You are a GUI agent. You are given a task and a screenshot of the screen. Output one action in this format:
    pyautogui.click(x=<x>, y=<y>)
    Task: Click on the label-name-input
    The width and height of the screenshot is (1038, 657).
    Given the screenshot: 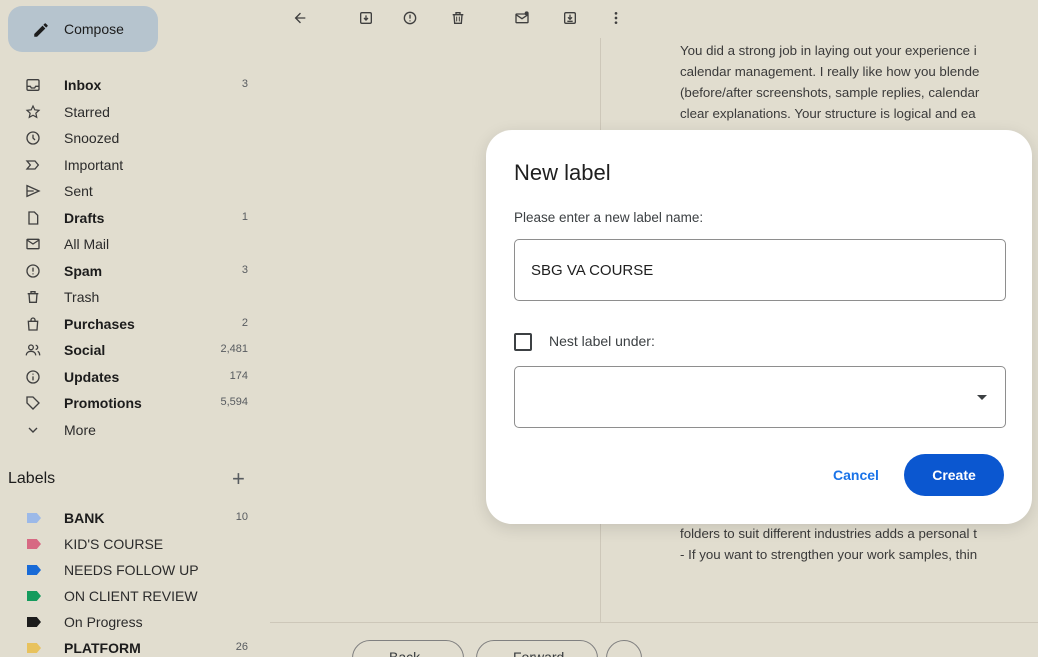 What is the action you would take?
    pyautogui.click(x=760, y=270)
    